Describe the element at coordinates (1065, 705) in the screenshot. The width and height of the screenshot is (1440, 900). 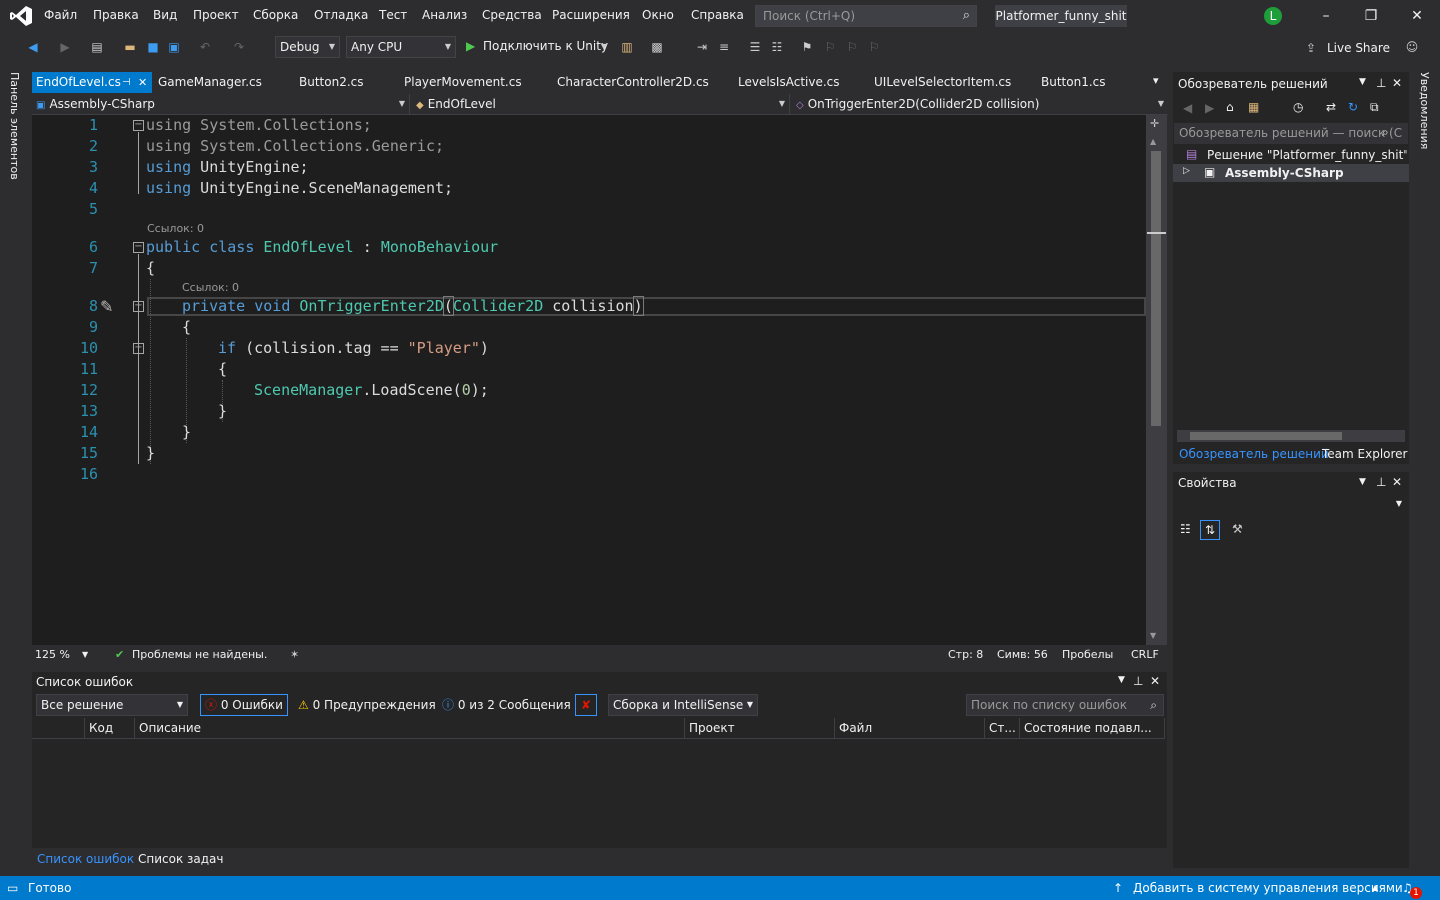
I see `error-search-input: Поиск по списку ошибок ⌕` at that location.